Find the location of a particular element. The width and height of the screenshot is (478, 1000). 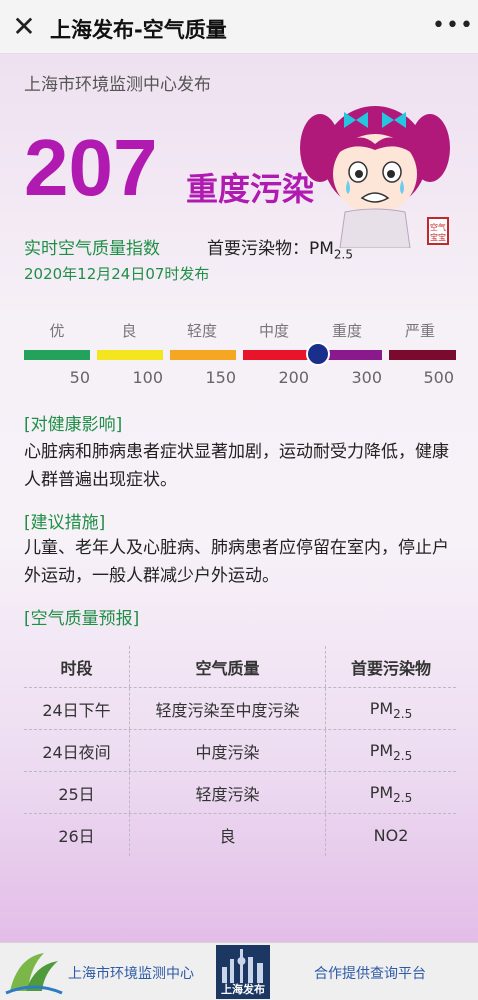

scale-label: 中度 is located at coordinates (273, 331).